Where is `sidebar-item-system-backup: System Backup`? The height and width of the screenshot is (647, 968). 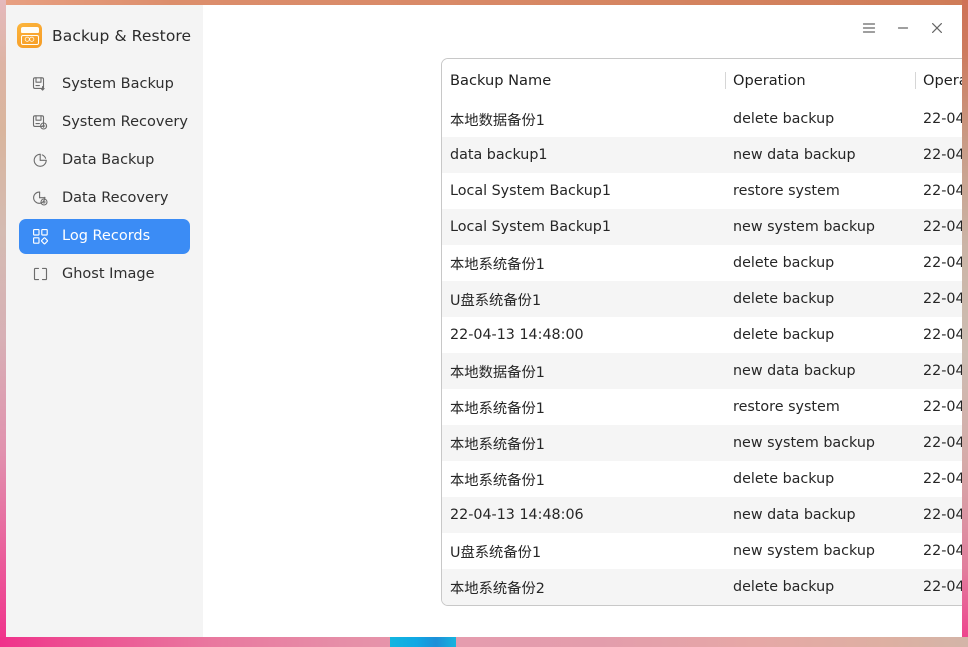
sidebar-item-system-backup: System Backup is located at coordinates (104, 84).